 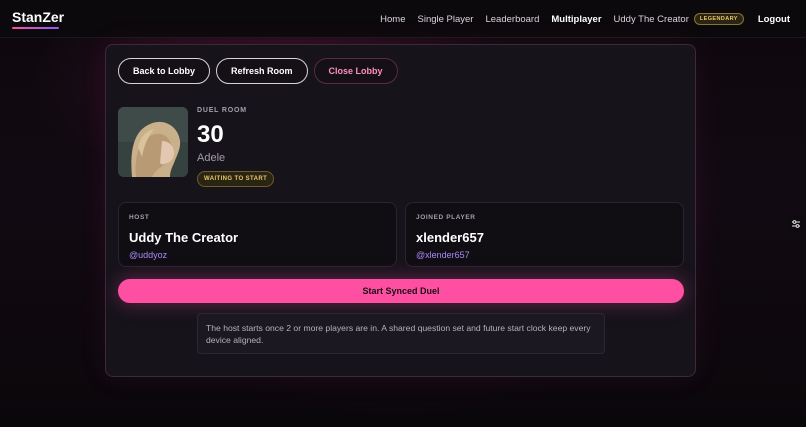 What do you see at coordinates (443, 255) in the screenshot?
I see `joined-handle: @xlender657` at bounding box center [443, 255].